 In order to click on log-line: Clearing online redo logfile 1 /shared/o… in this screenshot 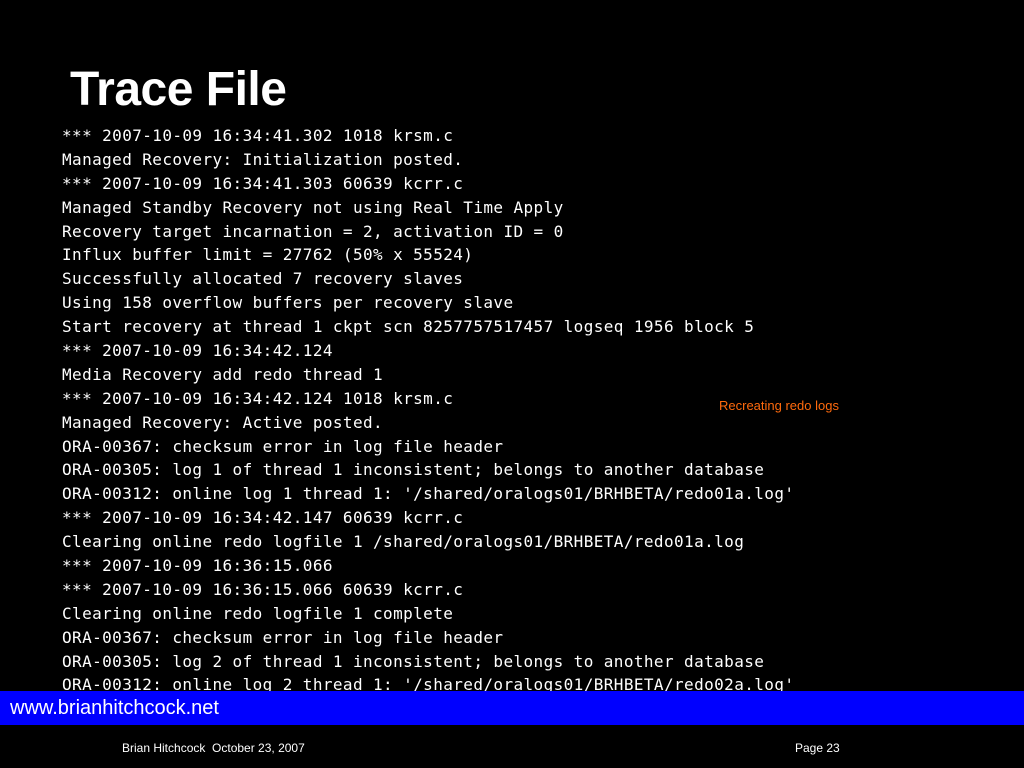, I will do `click(403, 542)`.